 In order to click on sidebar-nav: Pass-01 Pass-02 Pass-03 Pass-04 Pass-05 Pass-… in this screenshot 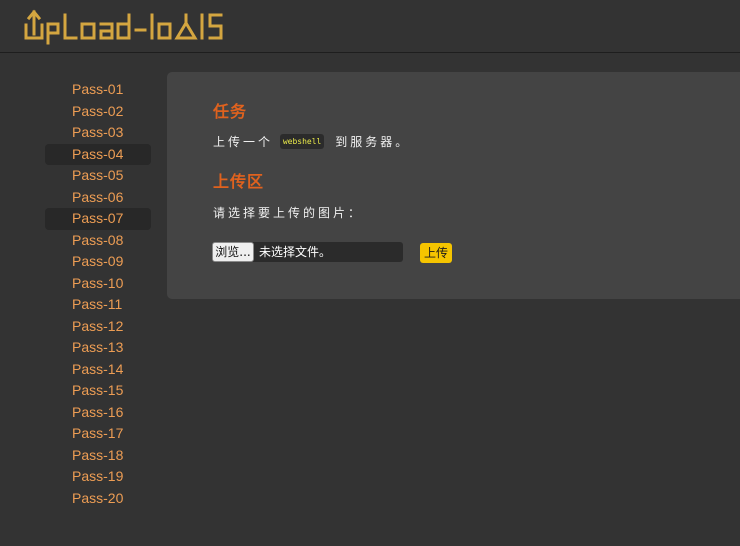, I will do `click(98, 294)`.